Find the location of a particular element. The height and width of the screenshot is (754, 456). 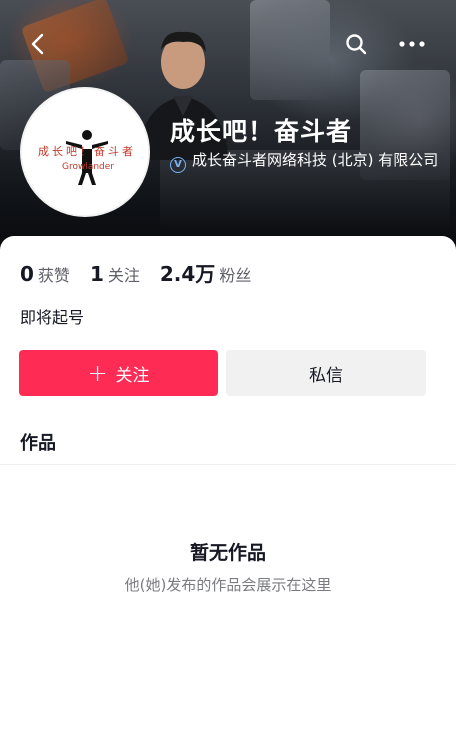

stat-following: 1 关注 is located at coordinates (115, 274).